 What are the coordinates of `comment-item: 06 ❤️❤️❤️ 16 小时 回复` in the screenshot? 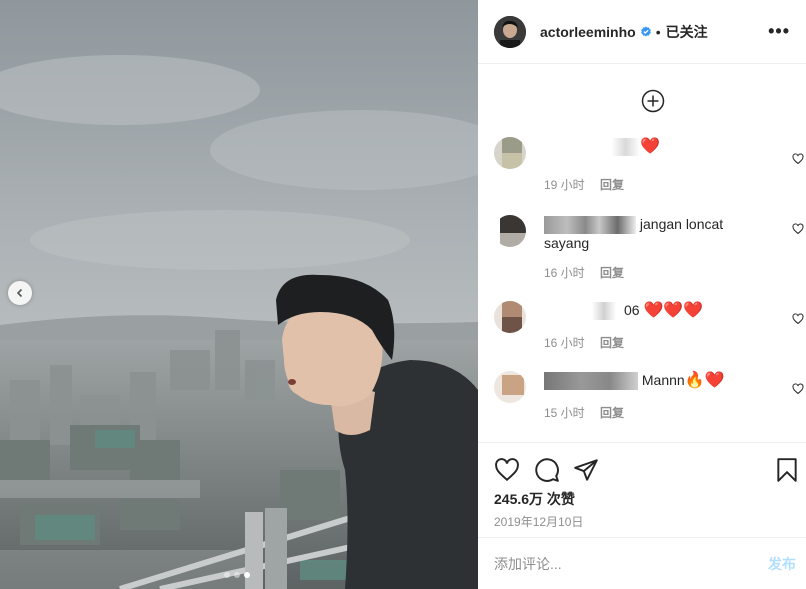 It's located at (649, 331).